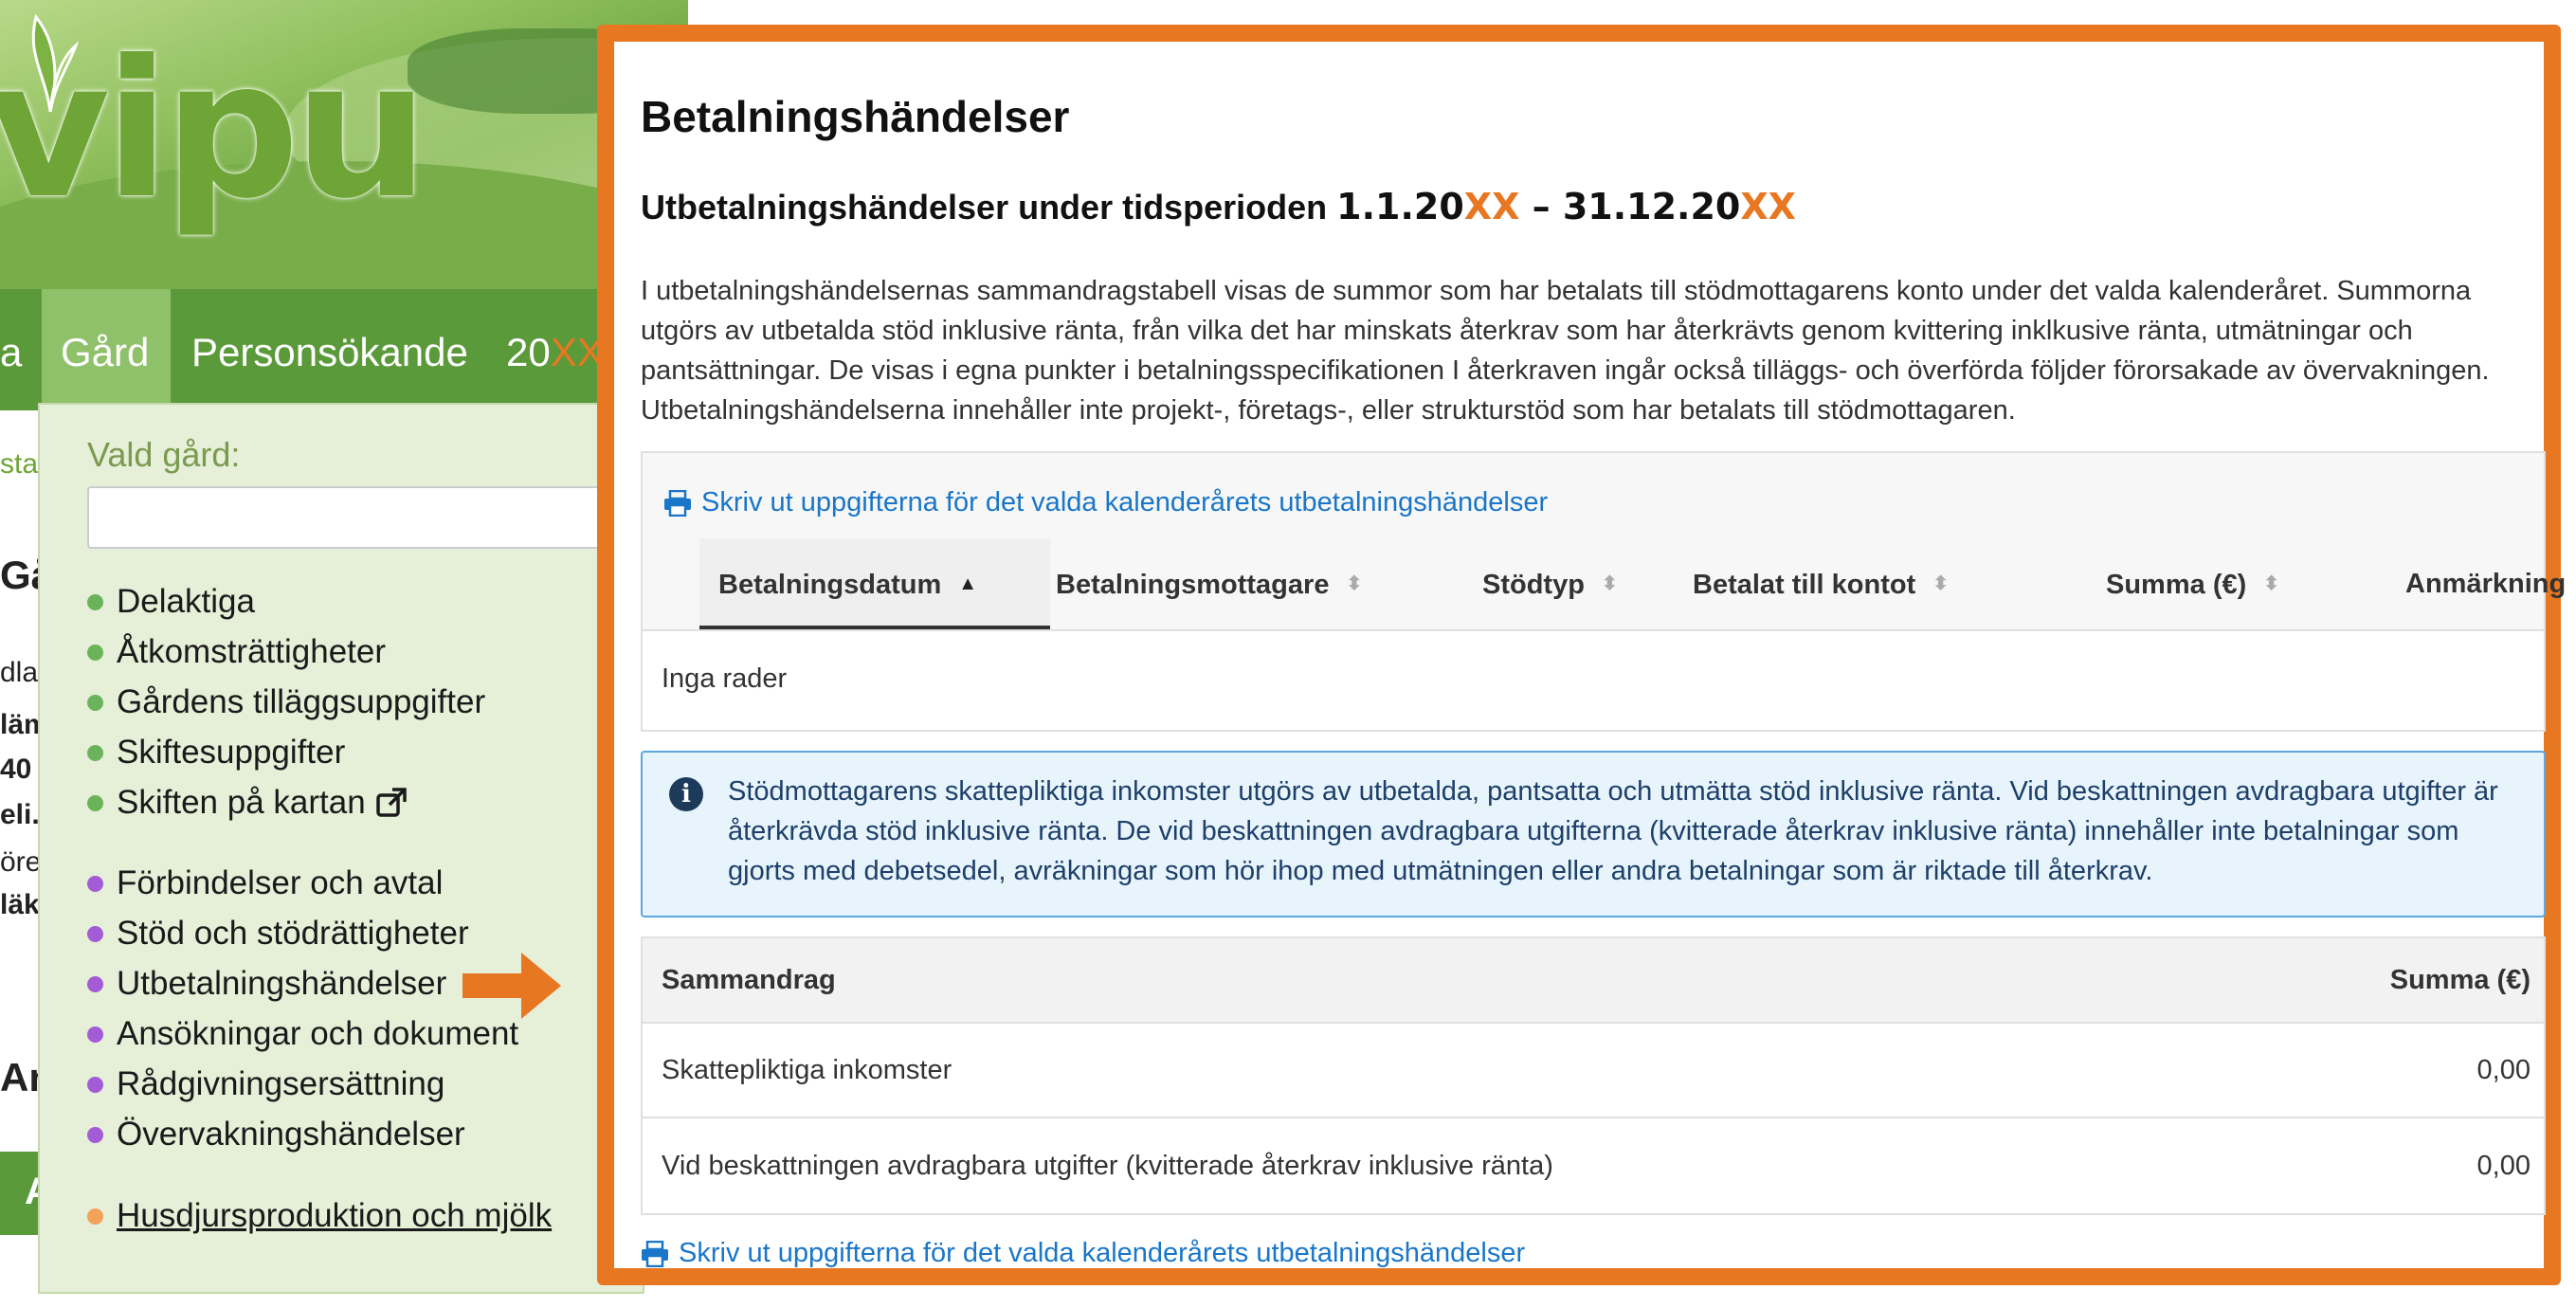 The height and width of the screenshot is (1308, 2576). I want to click on column-header-summa: Summa (€) ⬍, so click(2192, 583).